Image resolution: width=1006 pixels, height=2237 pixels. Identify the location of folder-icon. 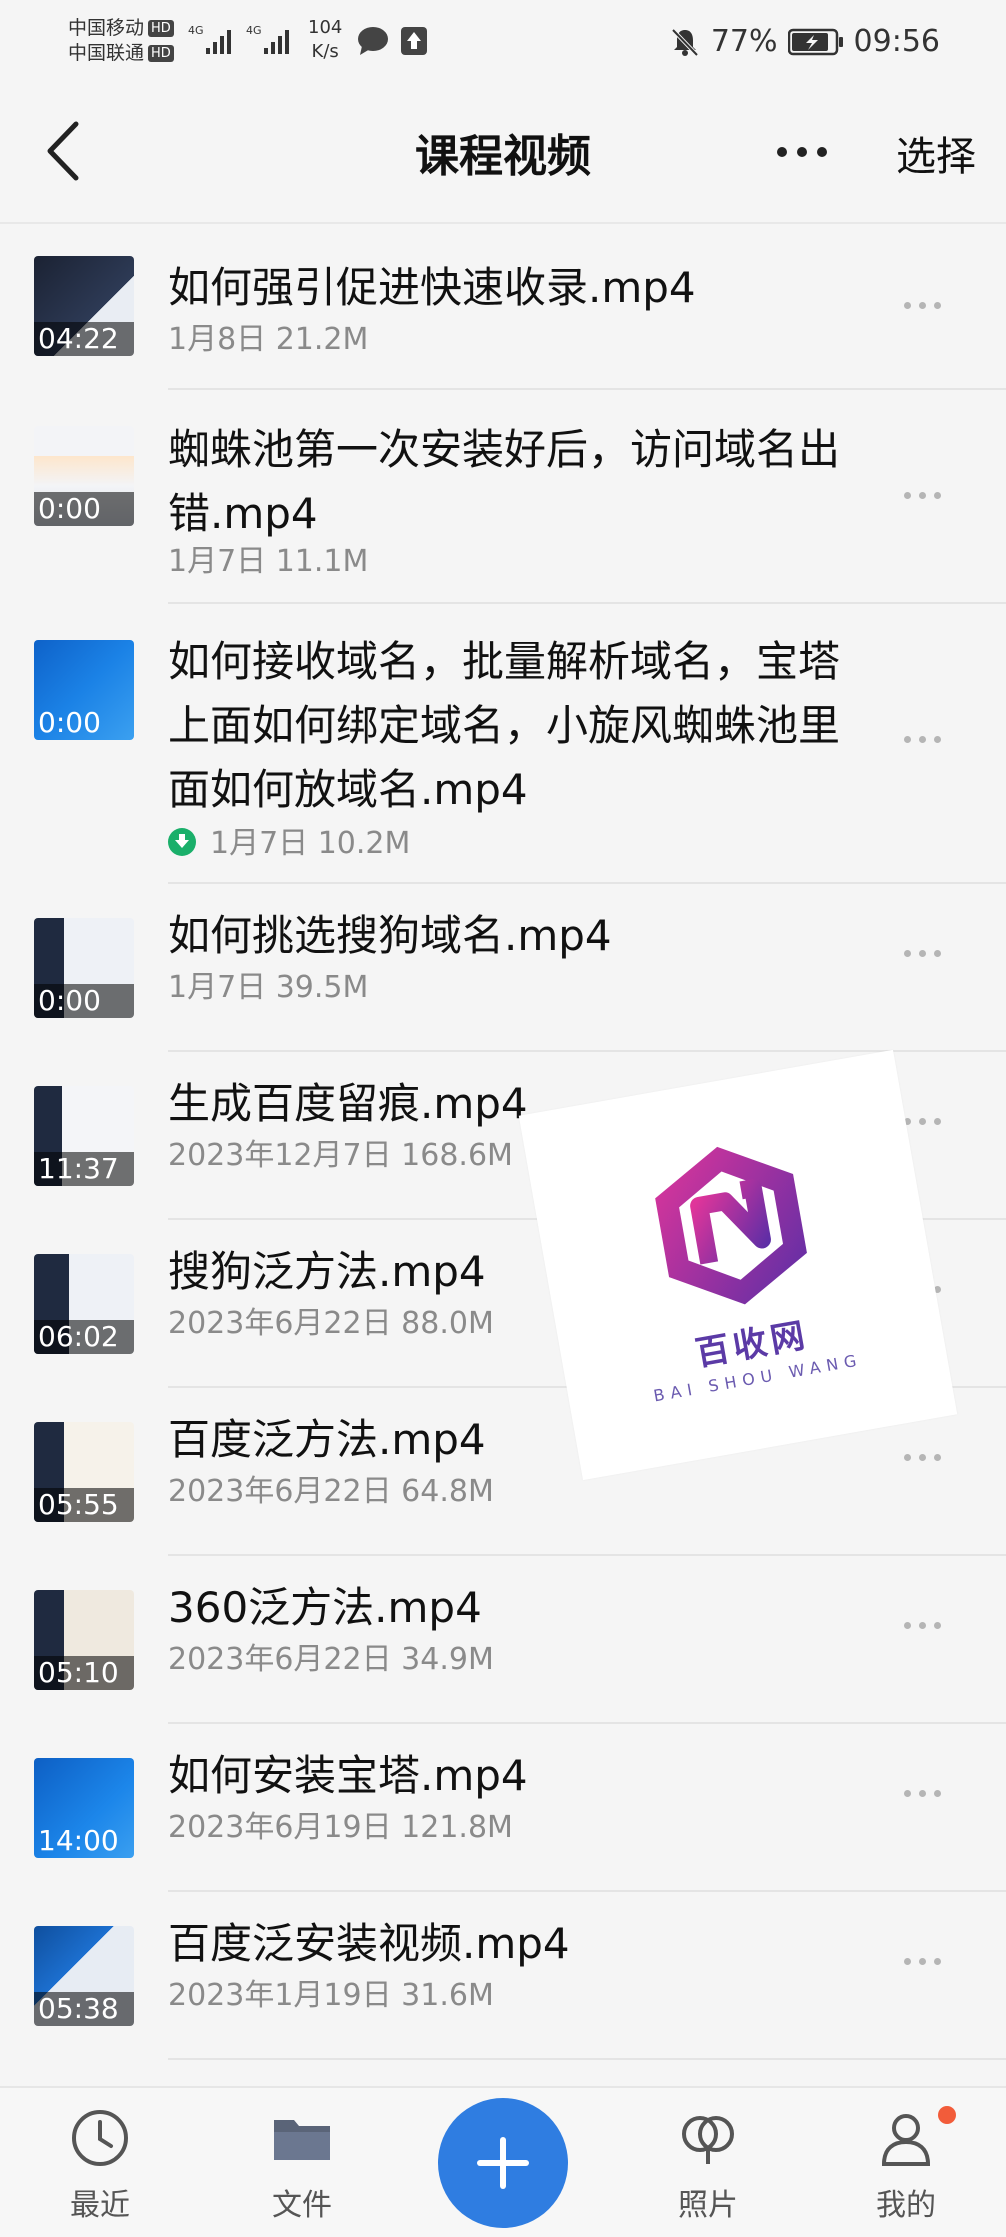
(302, 2140).